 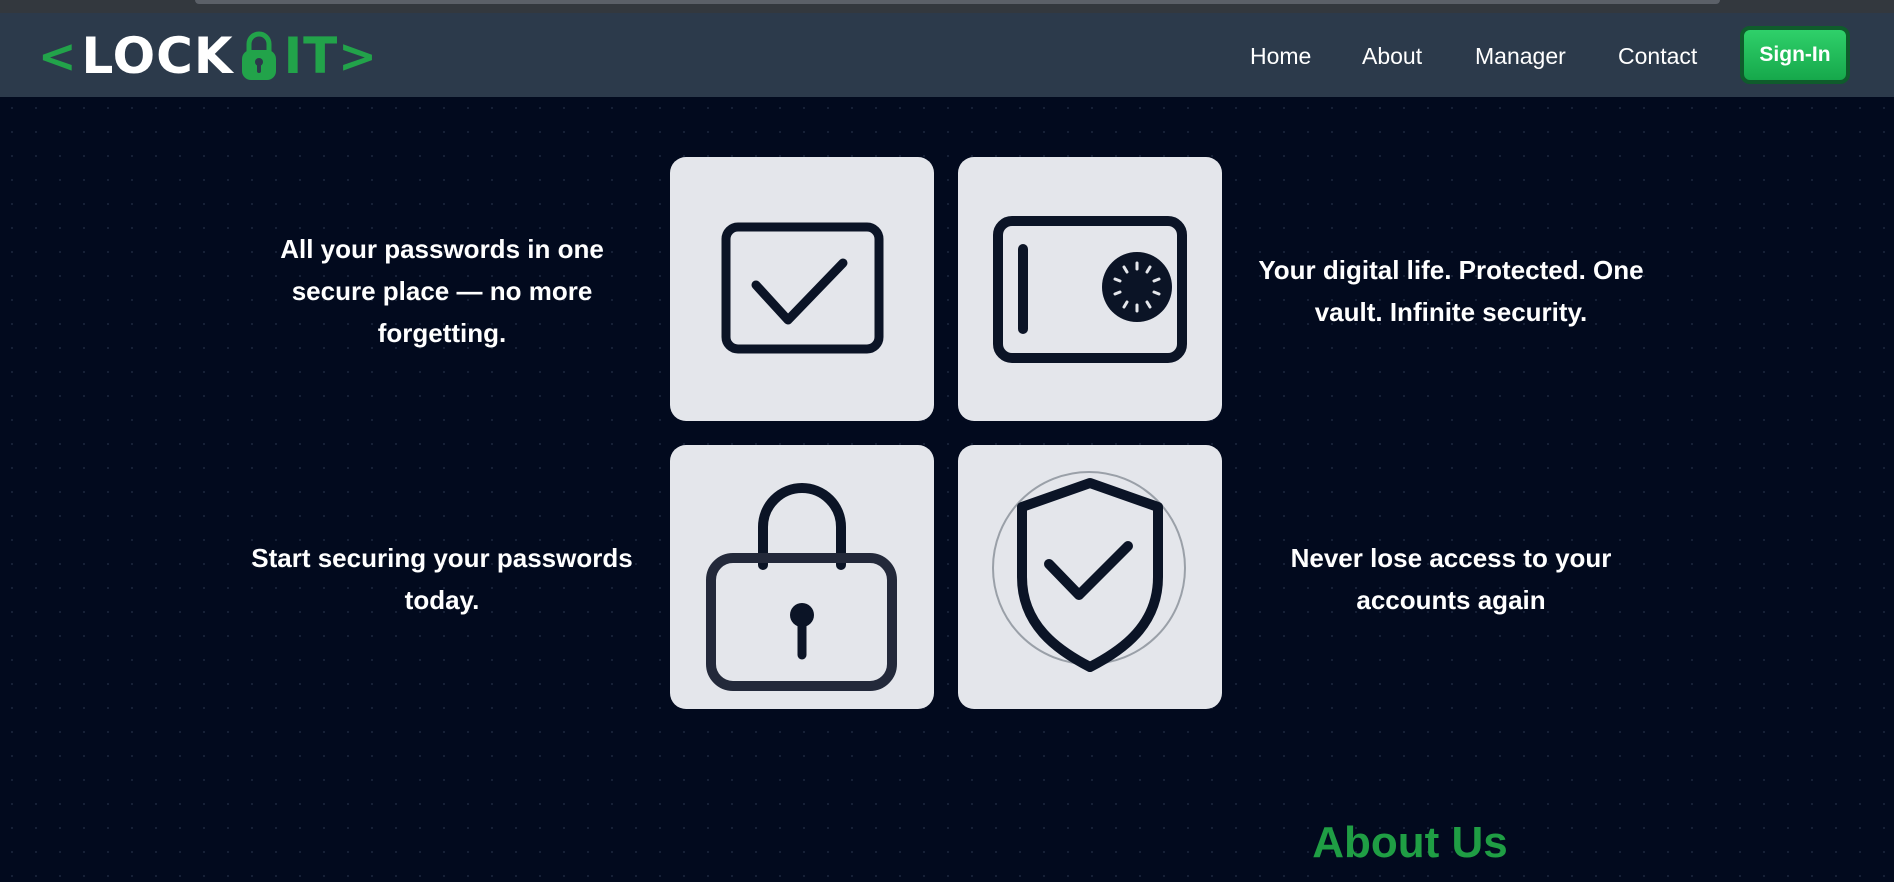 I want to click on logo-word-it: IT, so click(x=311, y=56).